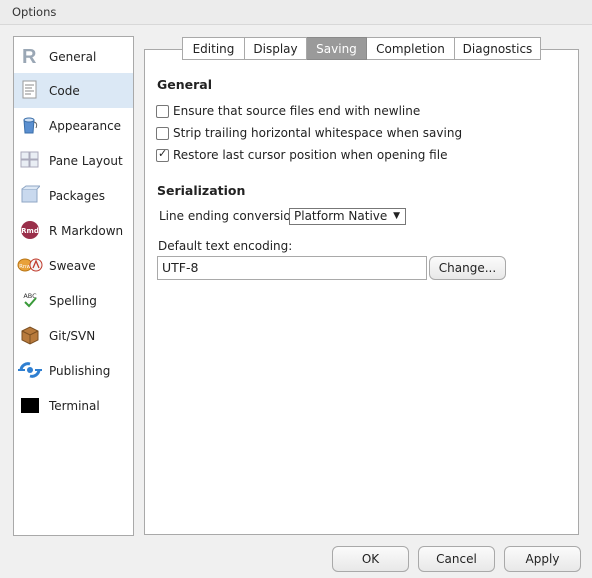  What do you see at coordinates (411, 48) in the screenshot?
I see `tab-completion: Completion` at bounding box center [411, 48].